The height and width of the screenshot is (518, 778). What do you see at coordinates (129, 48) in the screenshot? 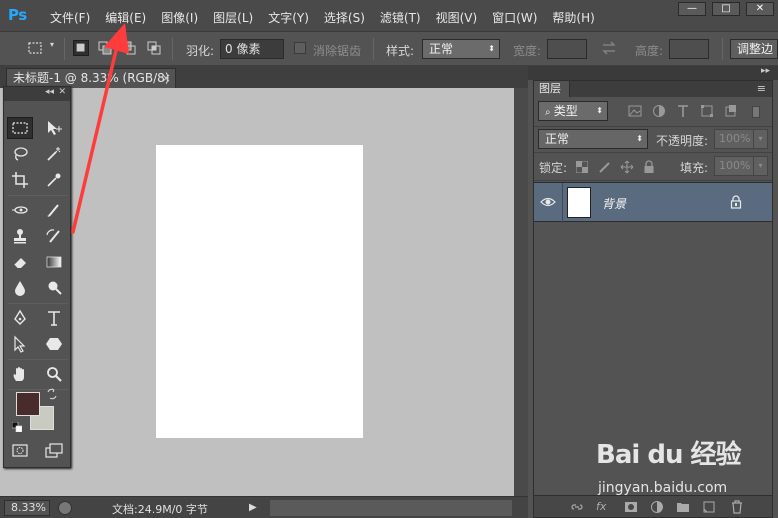
I see `subtract-from-selection-icon` at bounding box center [129, 48].